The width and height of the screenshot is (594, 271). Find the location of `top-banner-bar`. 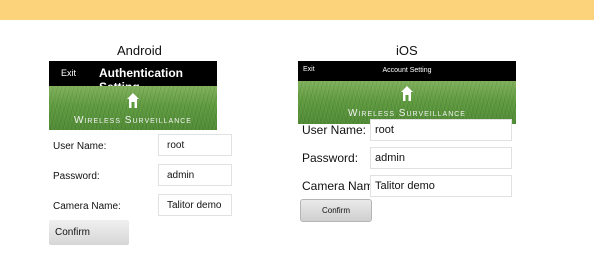

top-banner-bar is located at coordinates (297, 10).